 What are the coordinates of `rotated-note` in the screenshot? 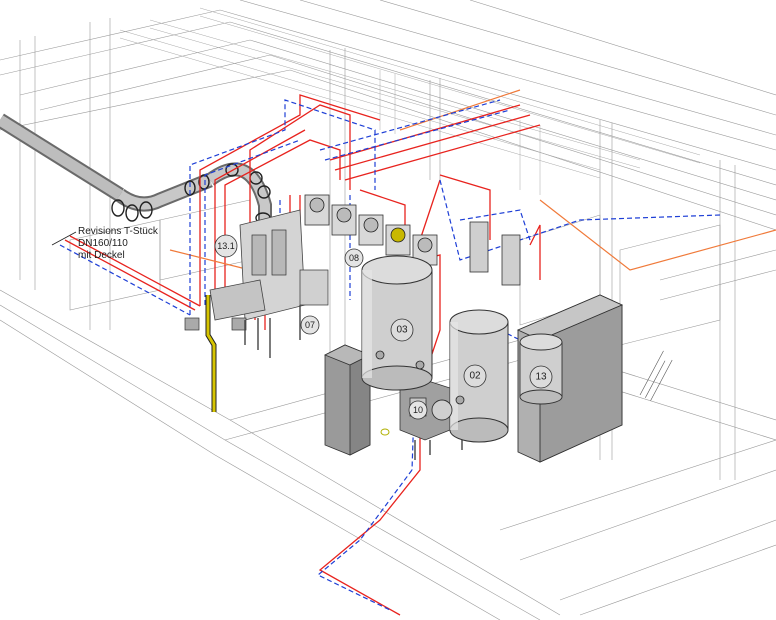 It's located at (656, 375).